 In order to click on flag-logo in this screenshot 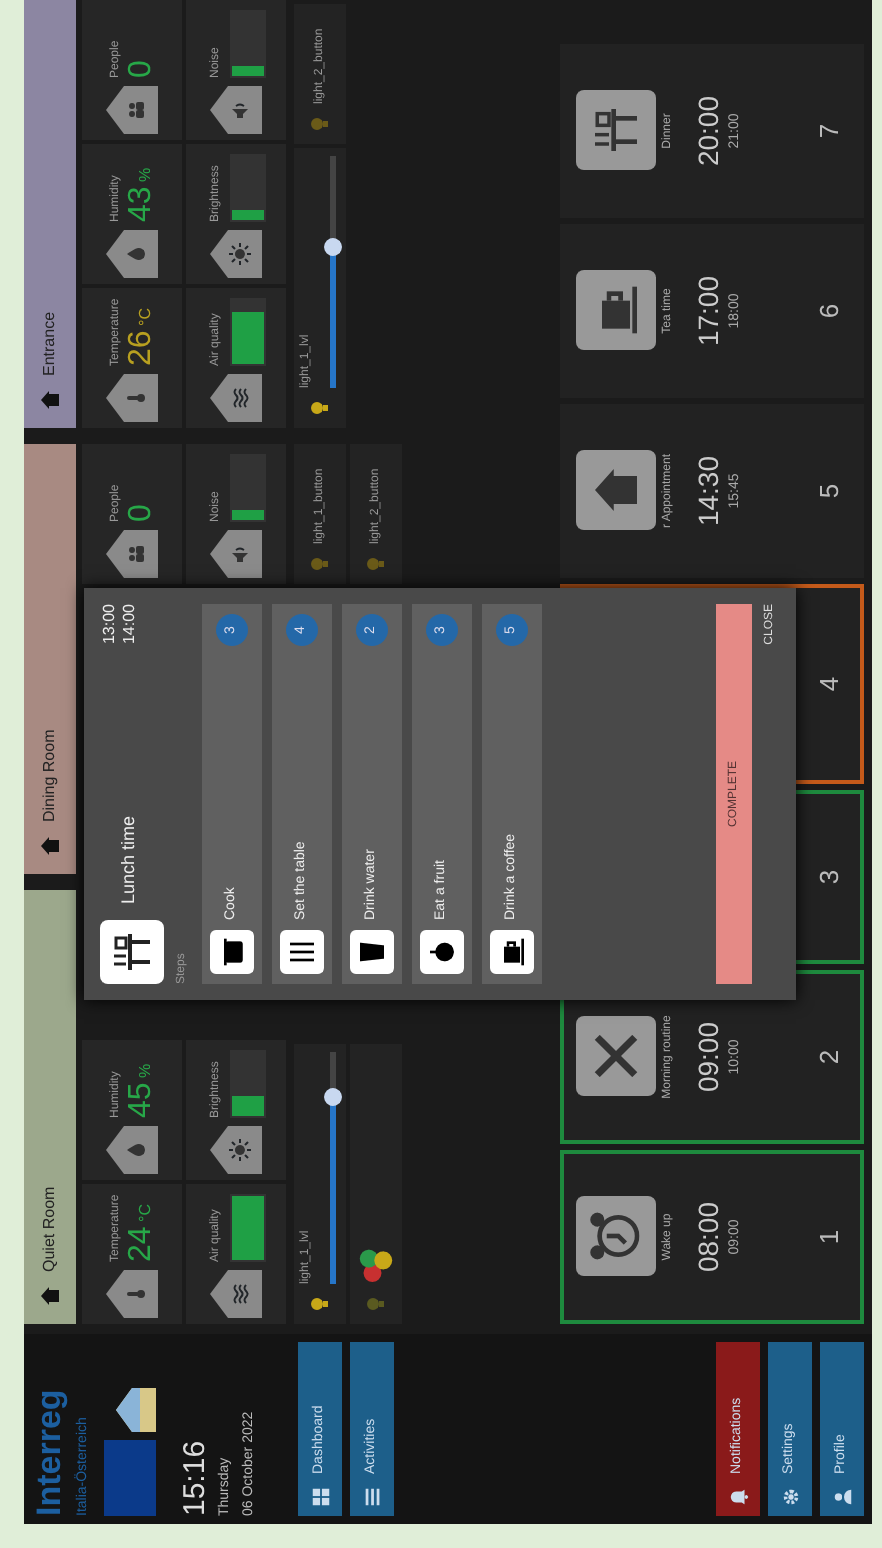, I will do `click(129, 1478)`.